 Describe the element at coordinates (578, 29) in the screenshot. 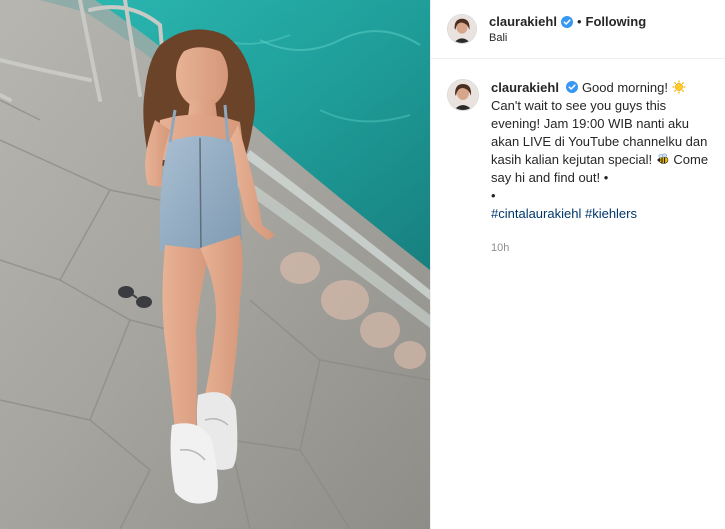

I see `post-header: claurakiehl • Following Bali` at that location.